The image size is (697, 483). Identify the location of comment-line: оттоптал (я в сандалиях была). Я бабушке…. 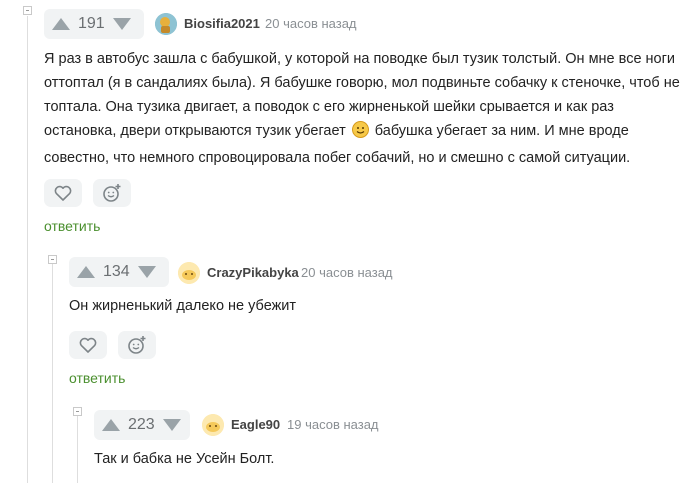
(362, 83).